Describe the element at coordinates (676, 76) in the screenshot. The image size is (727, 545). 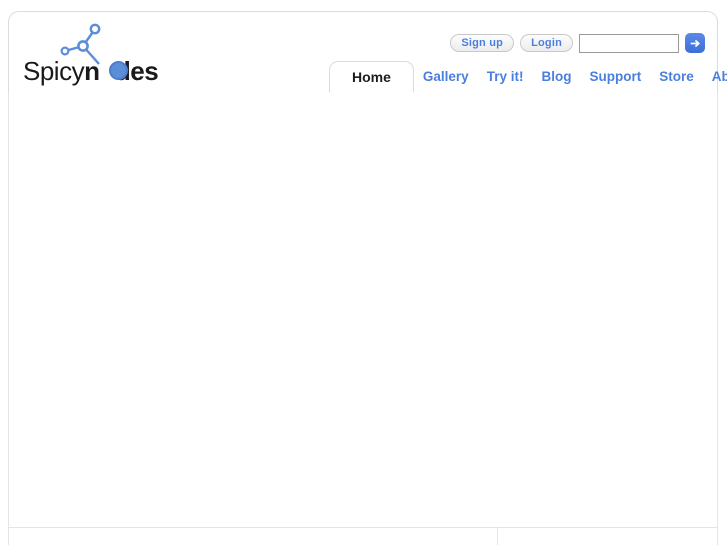
I see `nav-link-store: Store` at that location.